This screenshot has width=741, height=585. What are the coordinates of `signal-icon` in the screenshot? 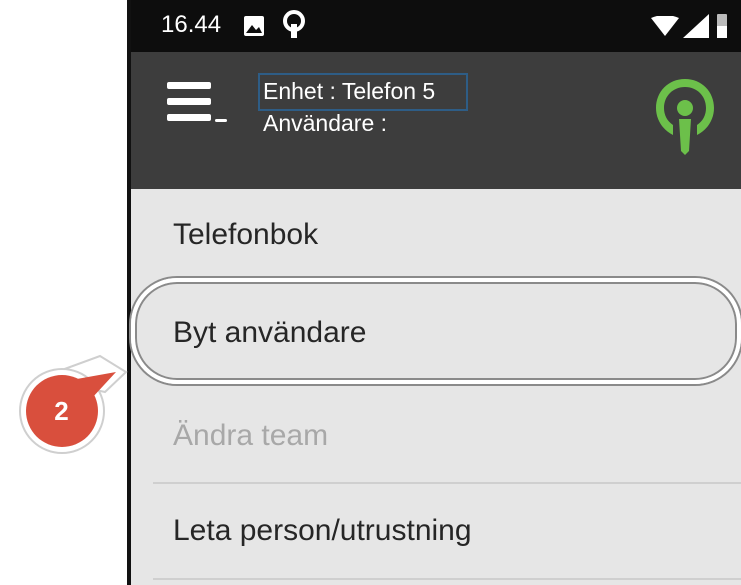 It's located at (696, 26).